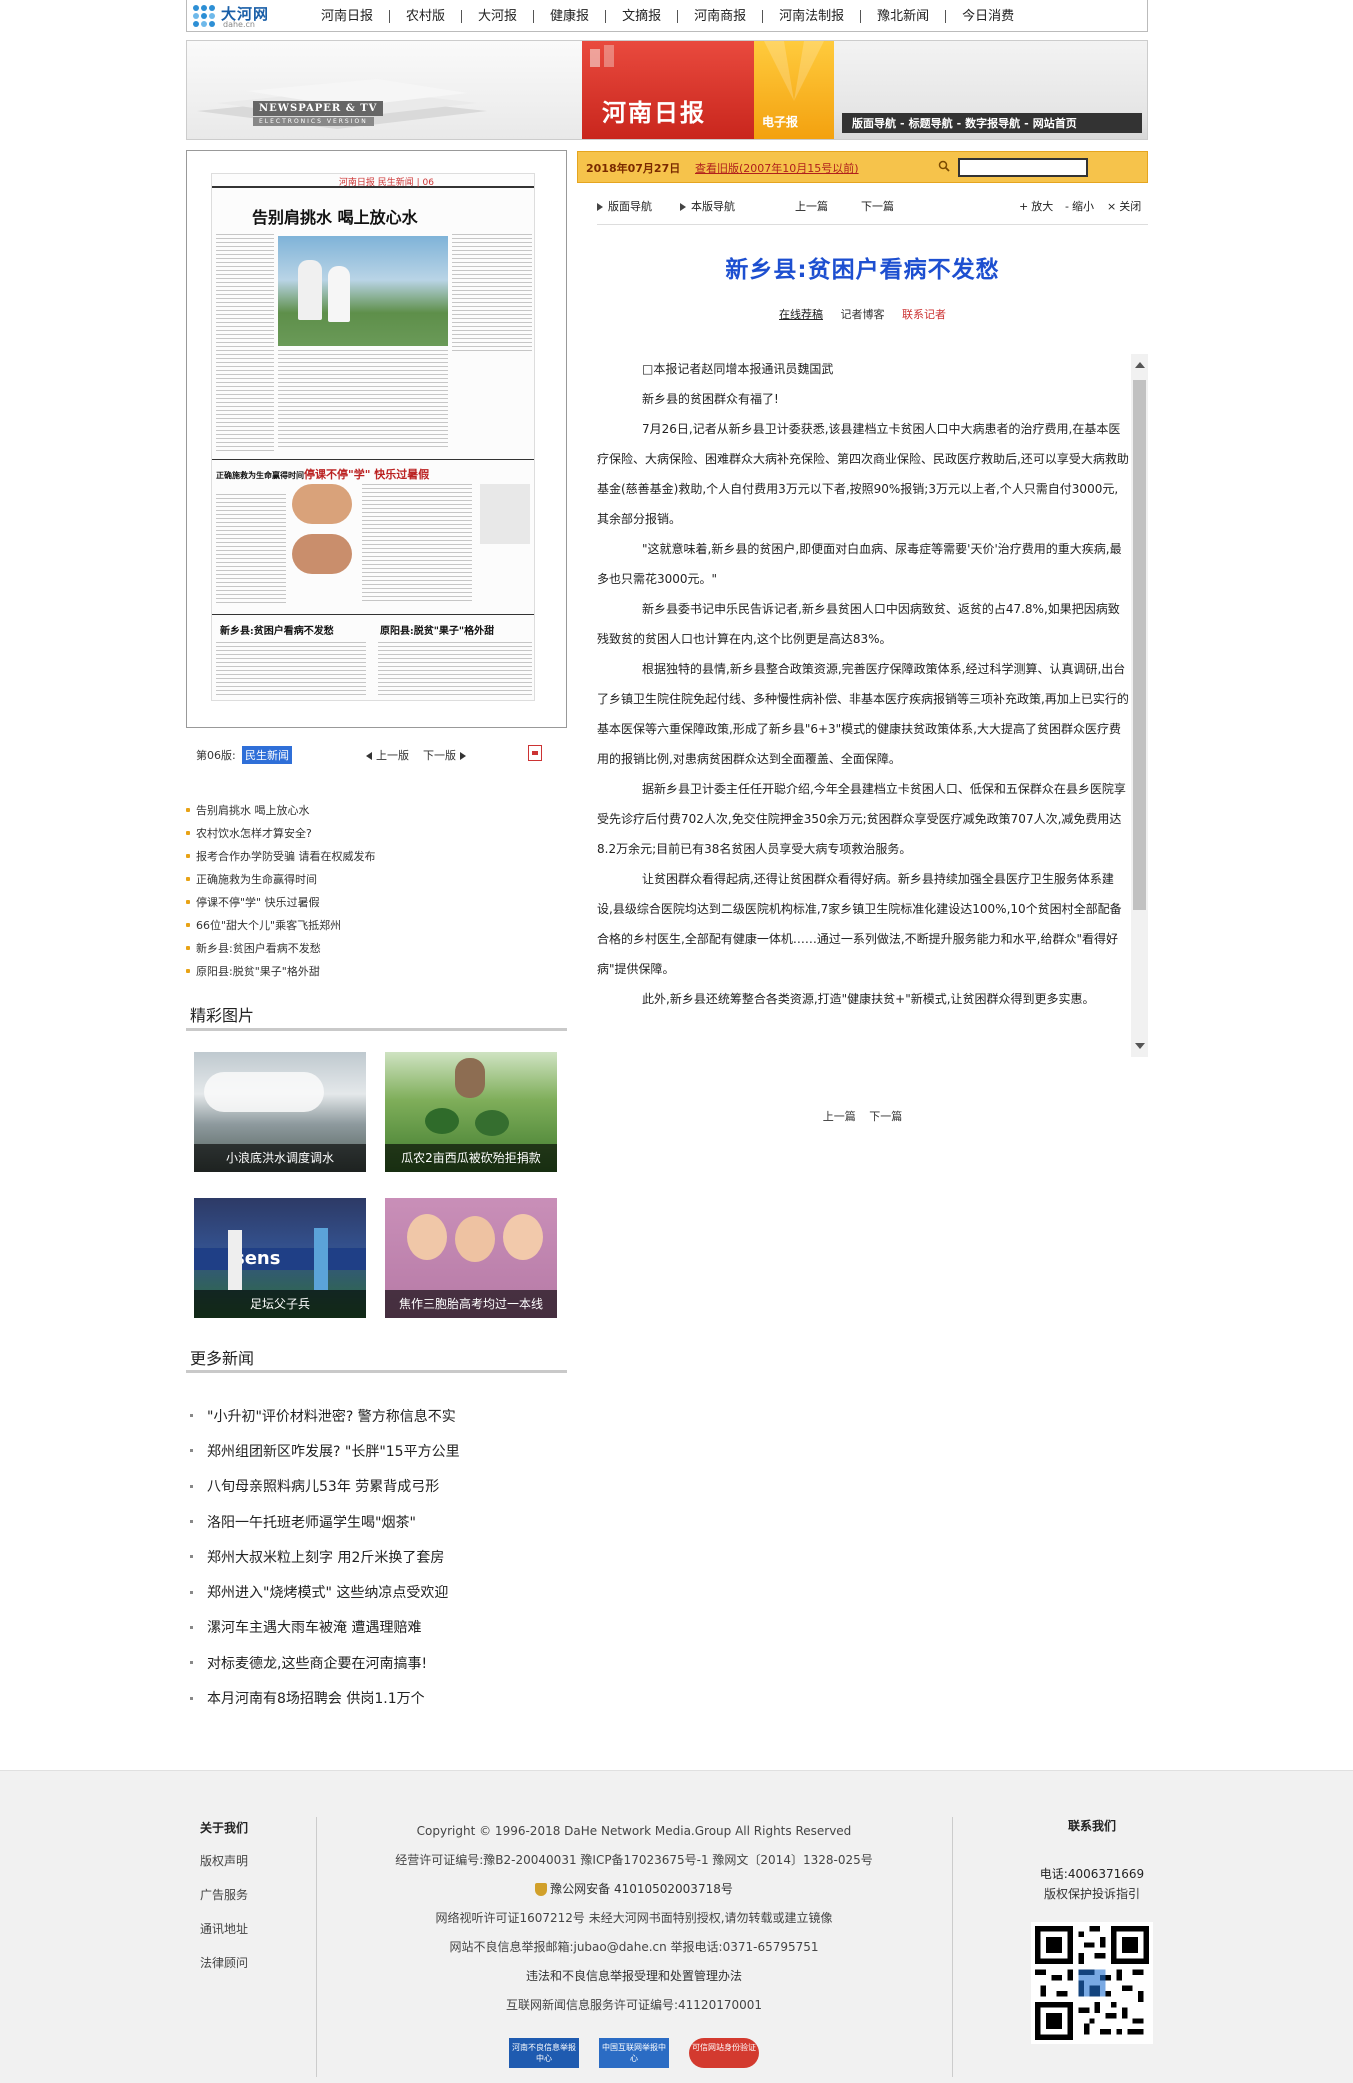 Image resolution: width=1353 pixels, height=2083 pixels. I want to click on picture-tile-football: sens 足坛父子兵, so click(280, 1258).